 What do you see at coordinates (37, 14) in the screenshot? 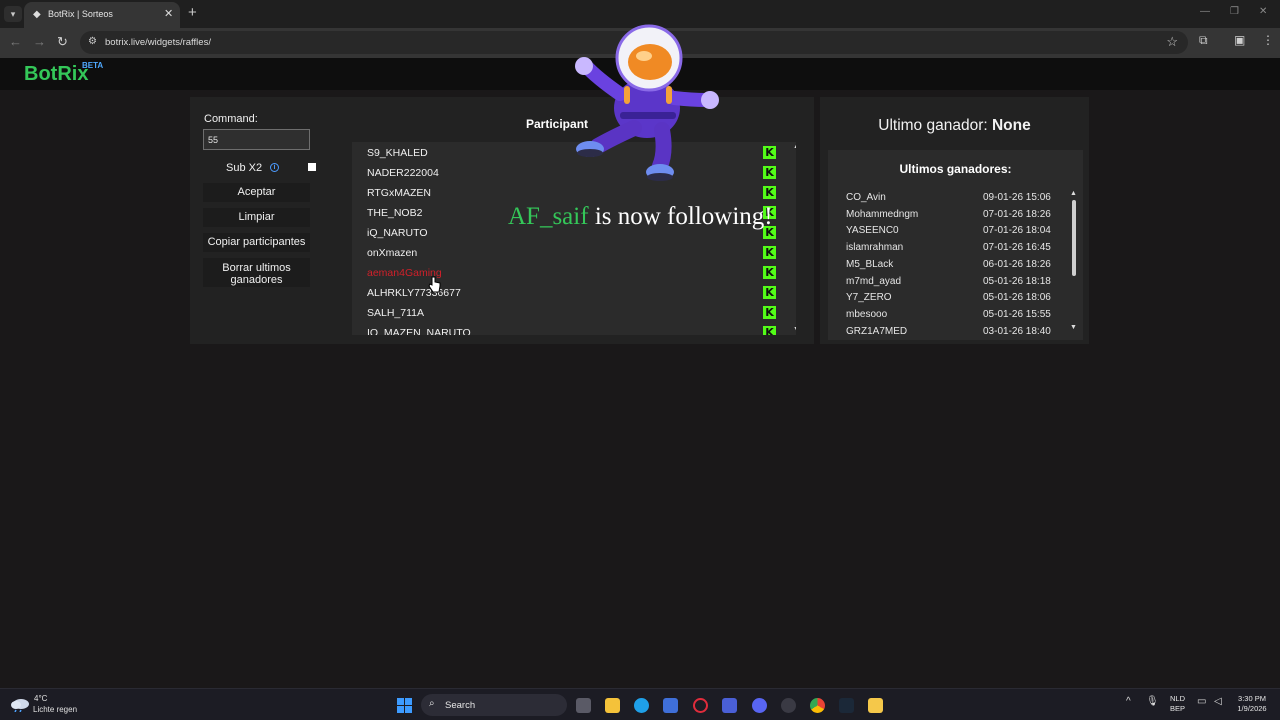
I see `favicon-icon: ◆` at bounding box center [37, 14].